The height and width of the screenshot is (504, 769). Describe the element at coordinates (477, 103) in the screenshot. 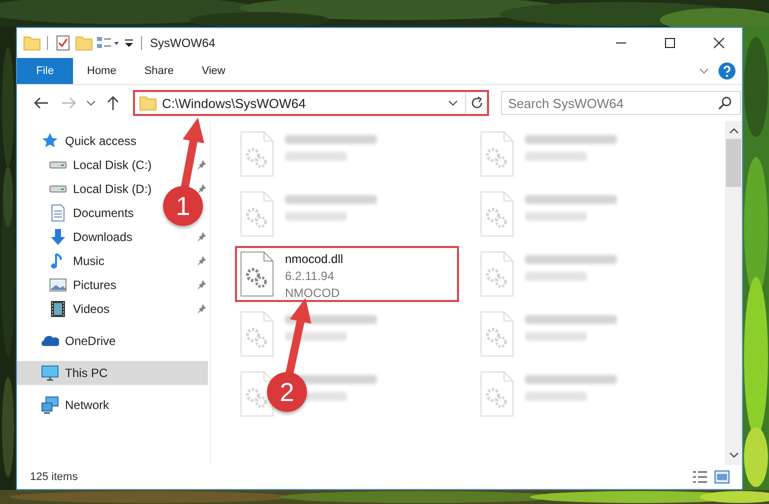

I see `refresh-icon` at that location.